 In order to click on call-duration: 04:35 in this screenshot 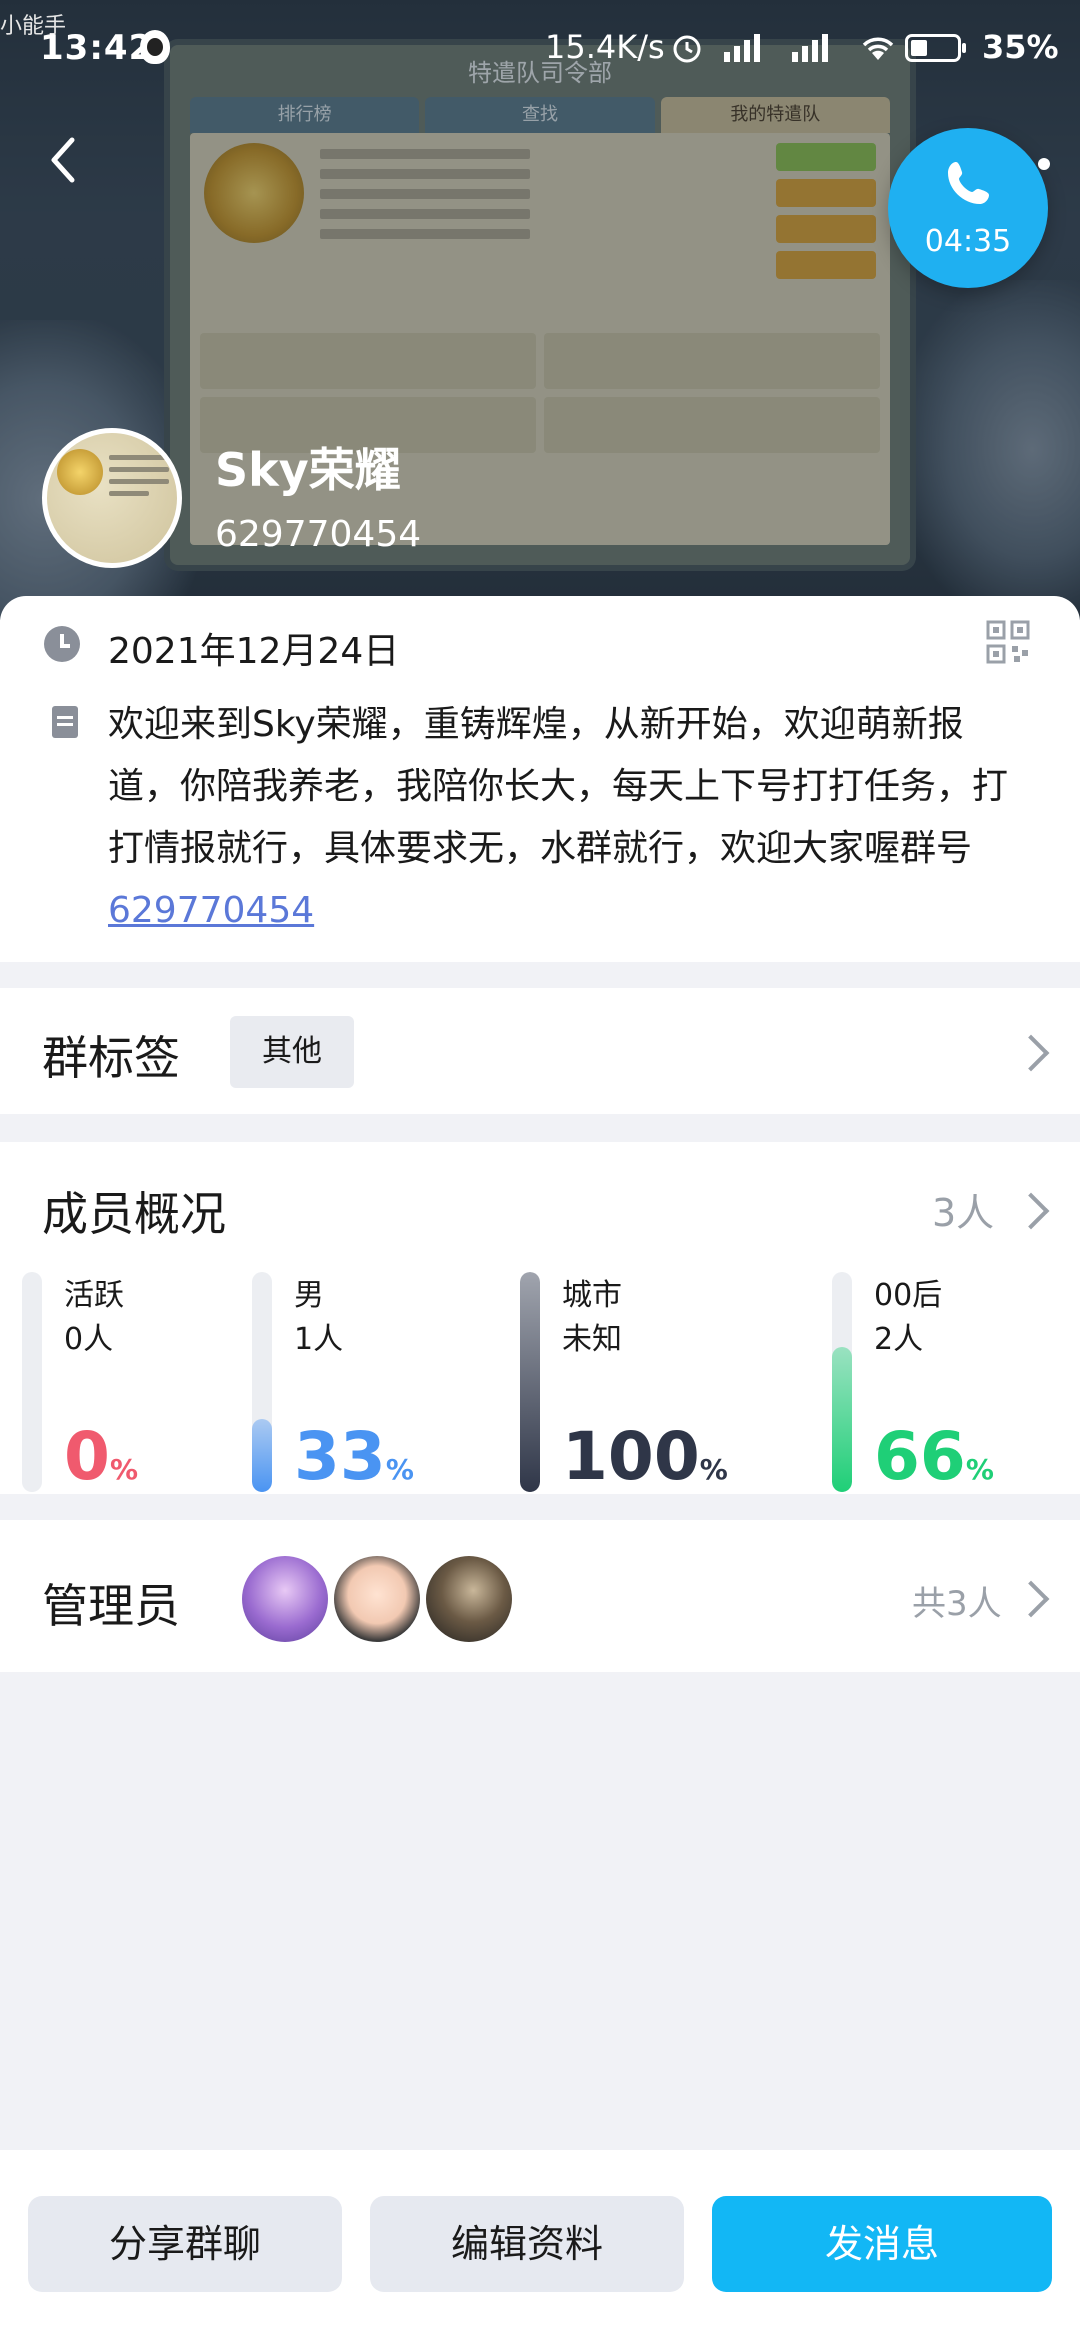, I will do `click(968, 241)`.